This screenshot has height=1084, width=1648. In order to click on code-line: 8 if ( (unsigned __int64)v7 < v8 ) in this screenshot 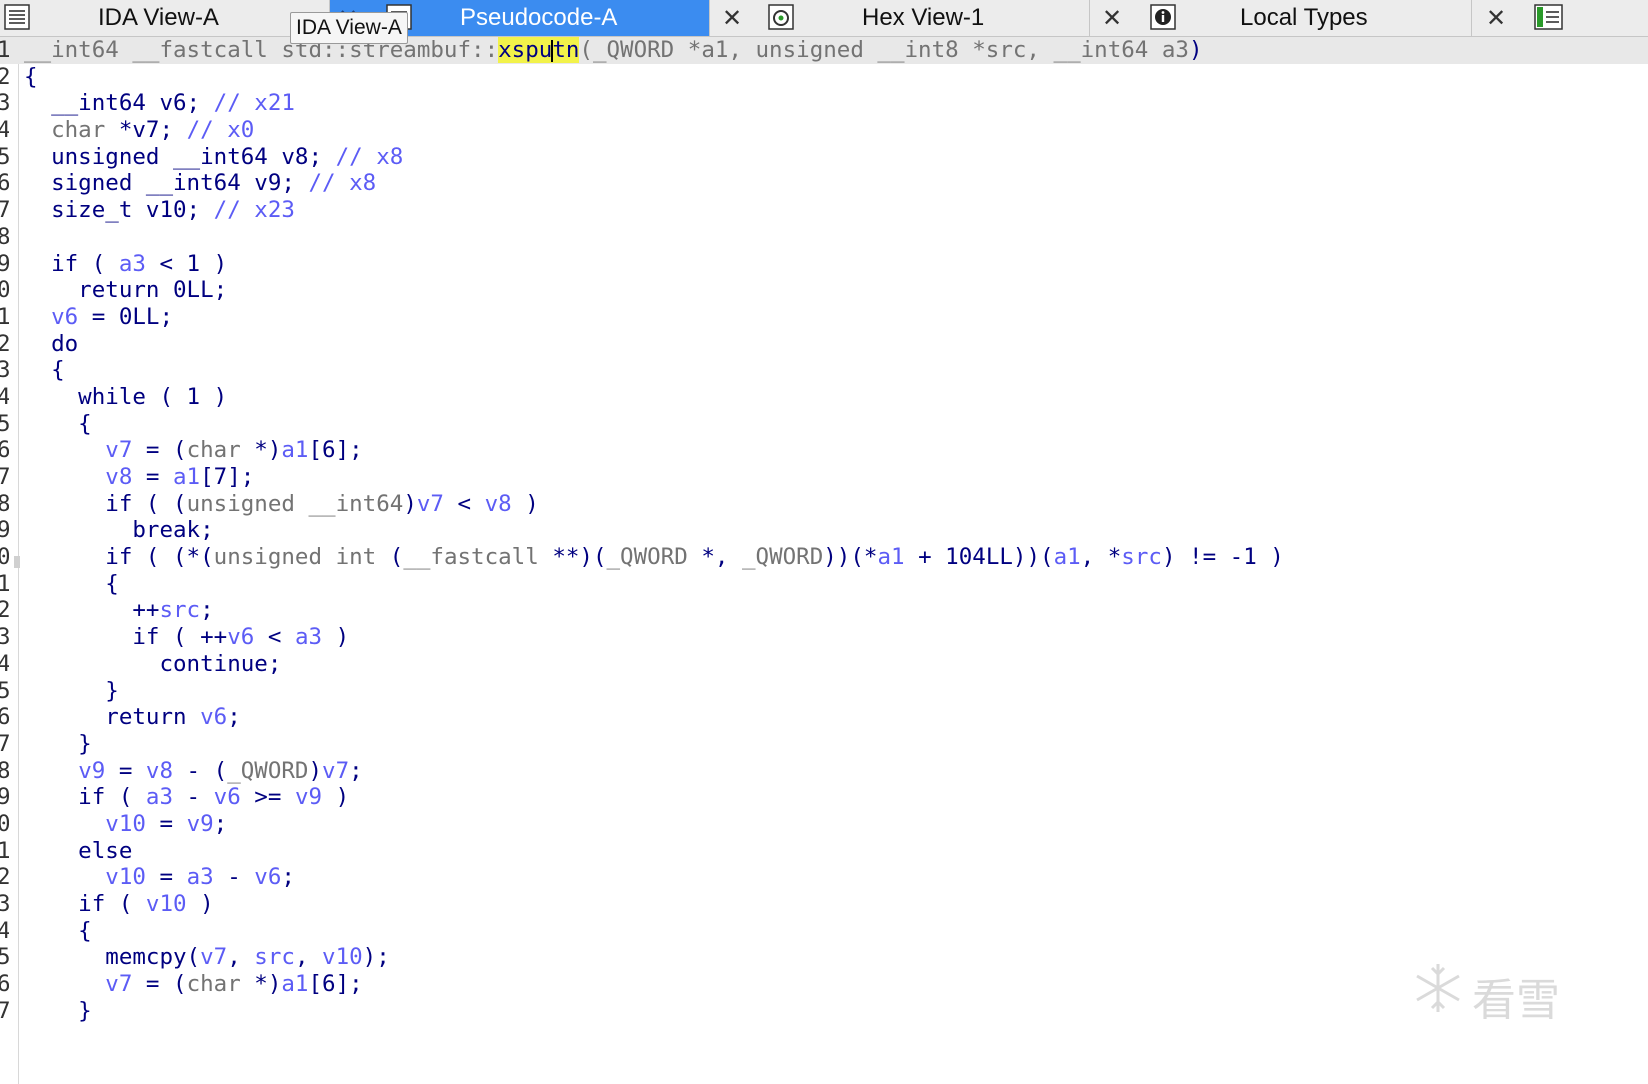, I will do `click(824, 504)`.